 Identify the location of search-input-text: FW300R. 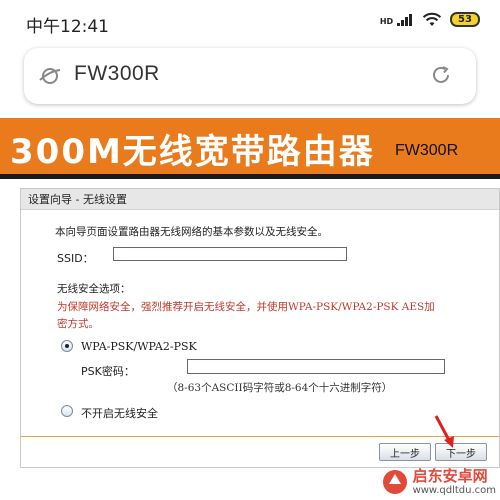
(117, 74).